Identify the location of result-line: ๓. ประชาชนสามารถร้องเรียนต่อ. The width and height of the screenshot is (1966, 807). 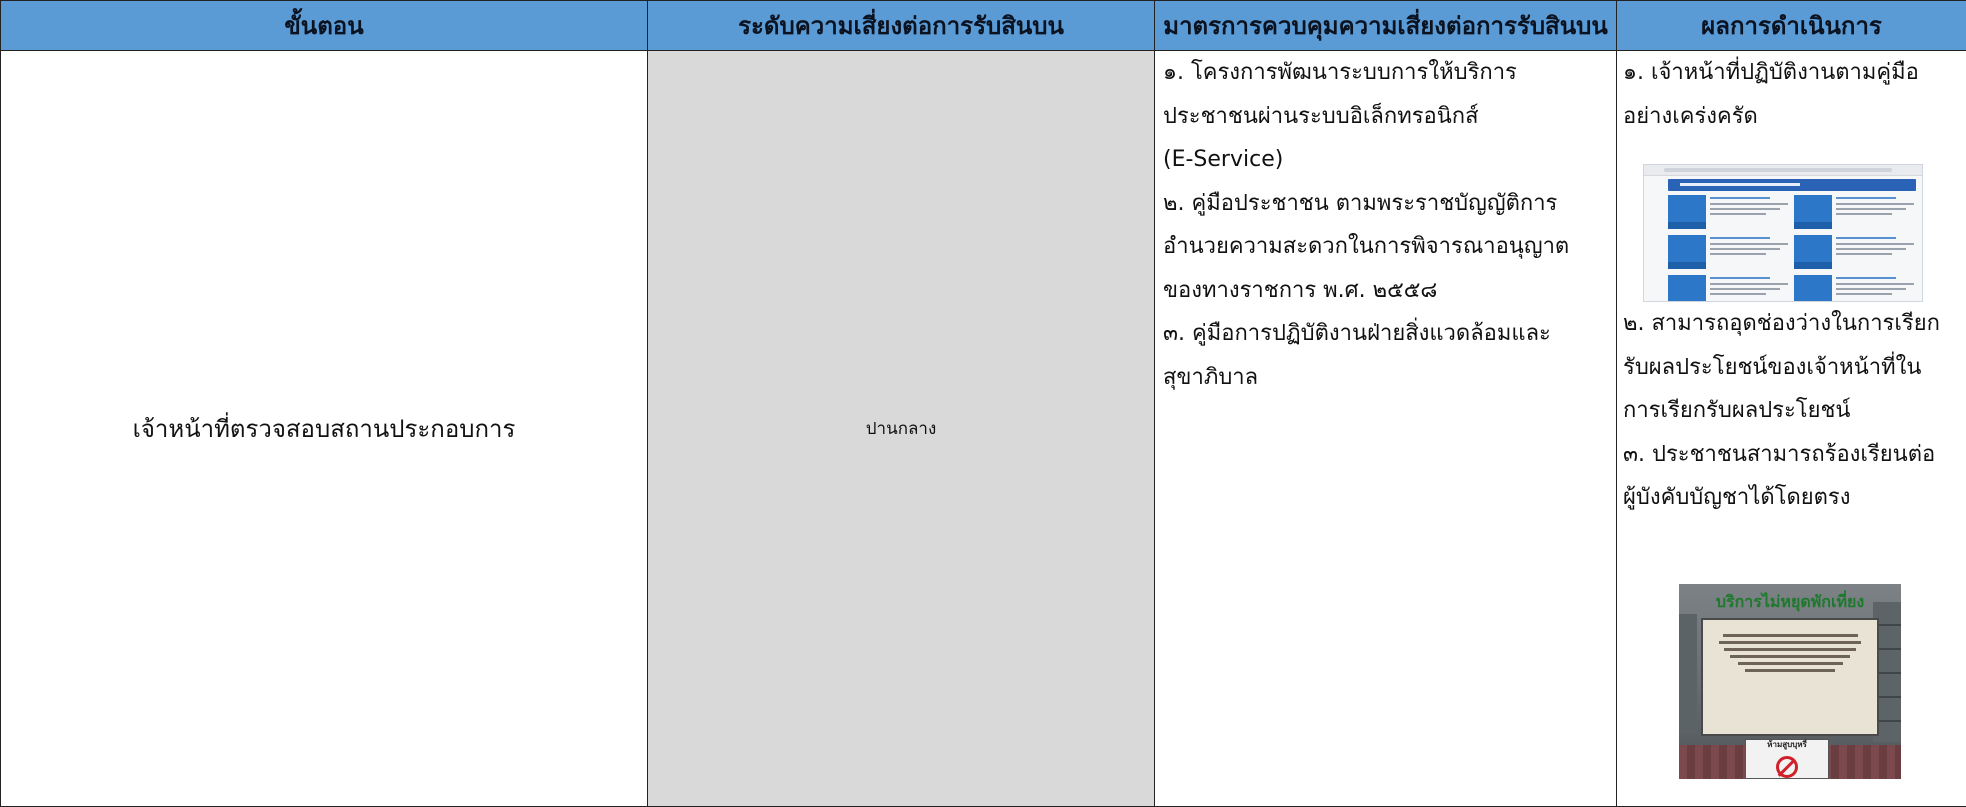
(1779, 454).